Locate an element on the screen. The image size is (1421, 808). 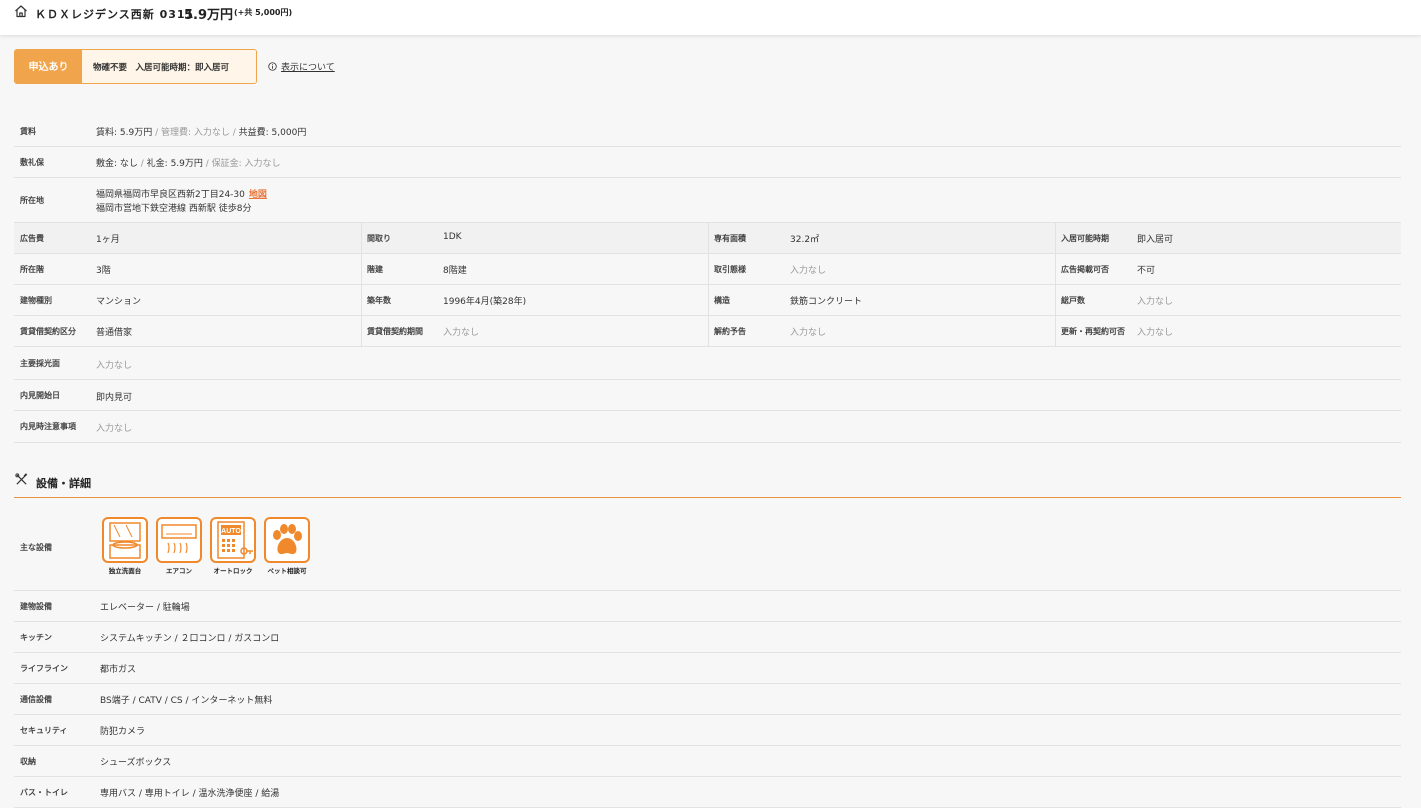
grid-cell-value: 普通借家 is located at coordinates (114, 333).